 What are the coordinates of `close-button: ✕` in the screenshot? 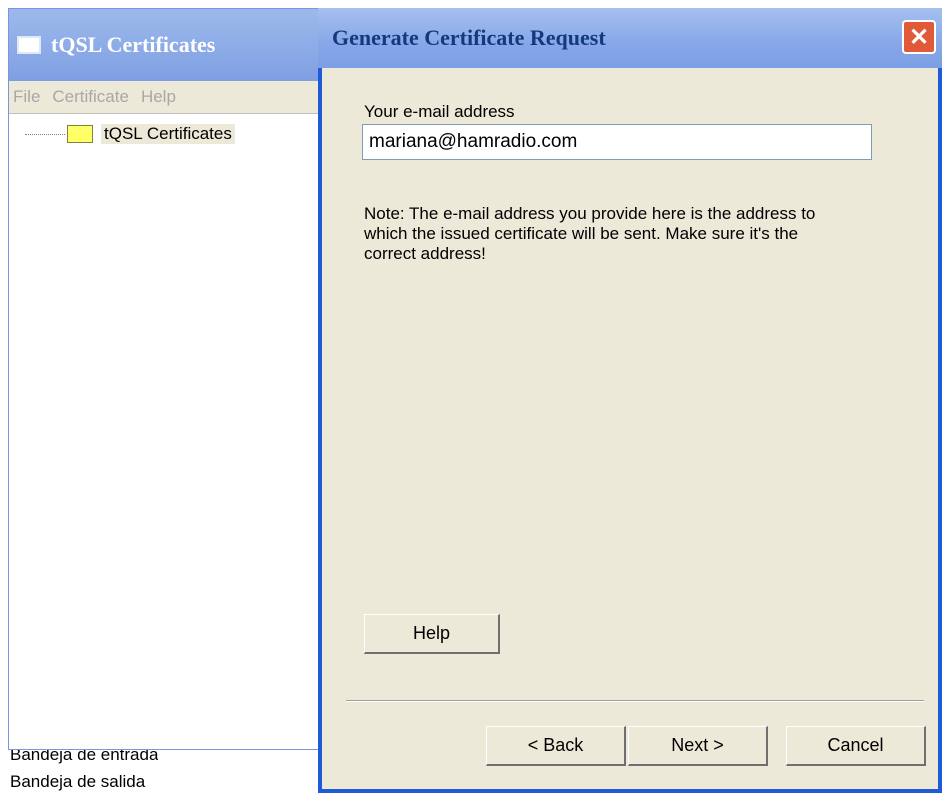 It's located at (919, 37).